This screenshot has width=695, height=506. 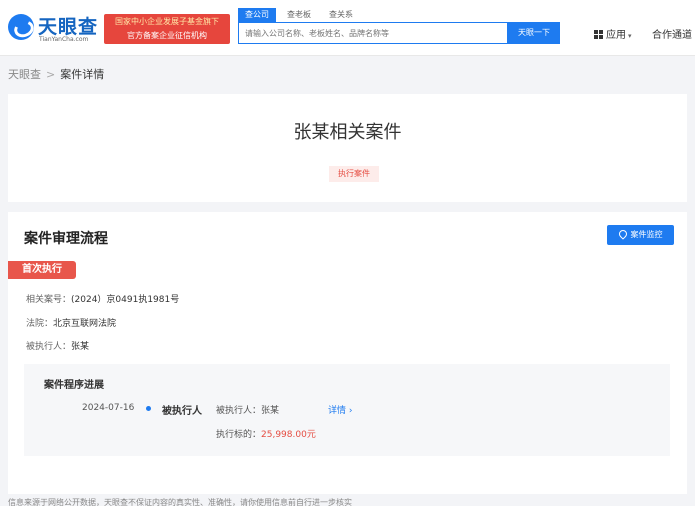 What do you see at coordinates (630, 36) in the screenshot?
I see `chevron-down-icon: ▾` at bounding box center [630, 36].